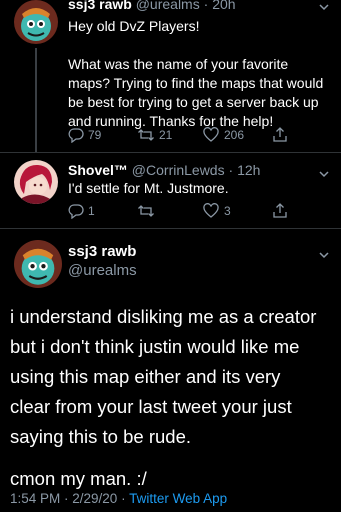 Image resolution: width=341 pixels, height=512 pixels. I want to click on reply-button: 79, so click(84, 135).